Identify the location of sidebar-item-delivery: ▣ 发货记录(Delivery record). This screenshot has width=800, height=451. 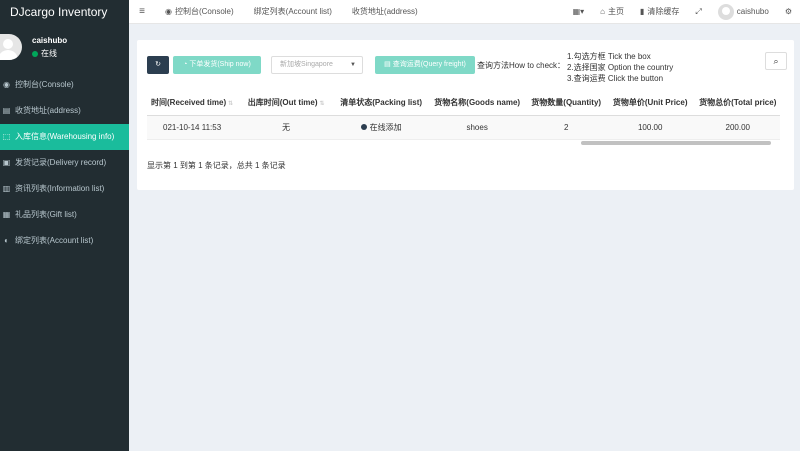
(64, 163).